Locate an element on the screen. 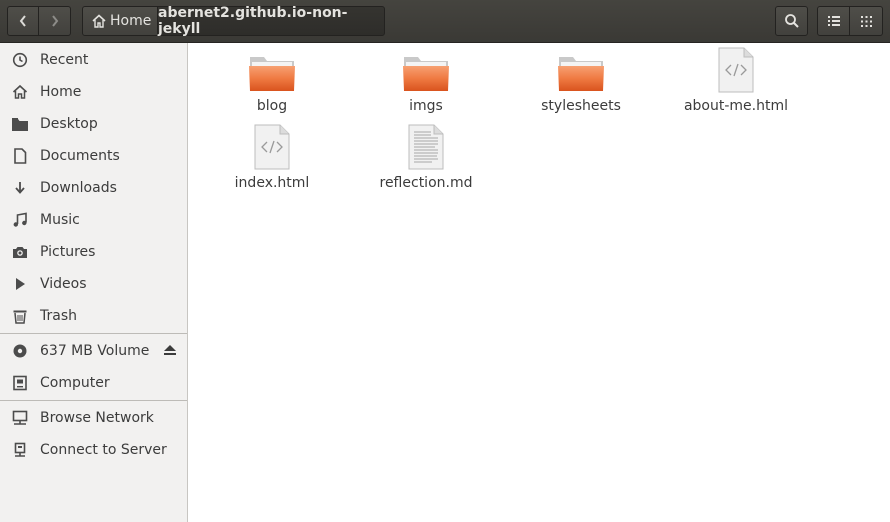  sidebar-item-downloads: Downloads is located at coordinates (93, 188).